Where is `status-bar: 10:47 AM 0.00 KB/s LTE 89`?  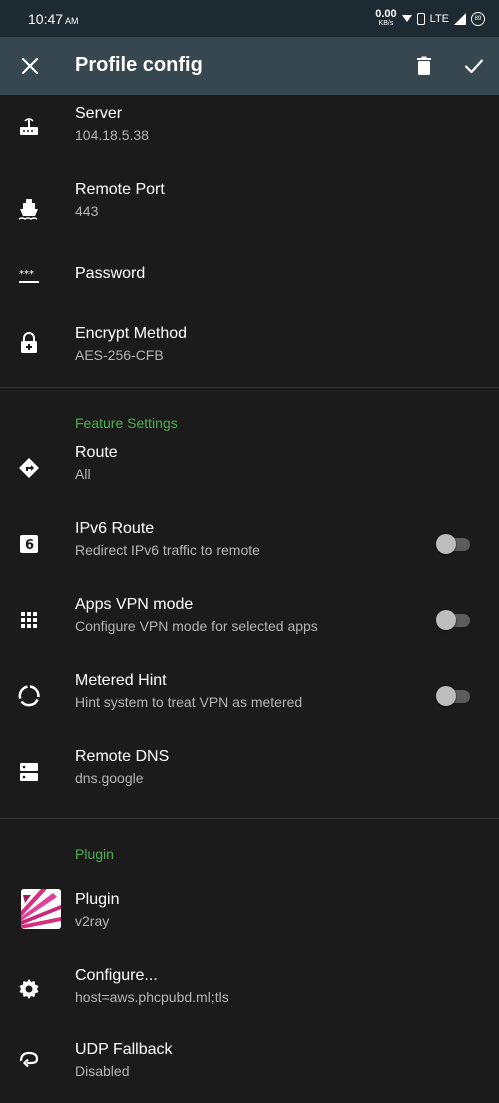 status-bar: 10:47 AM 0.00 KB/s LTE 89 is located at coordinates (249, 18).